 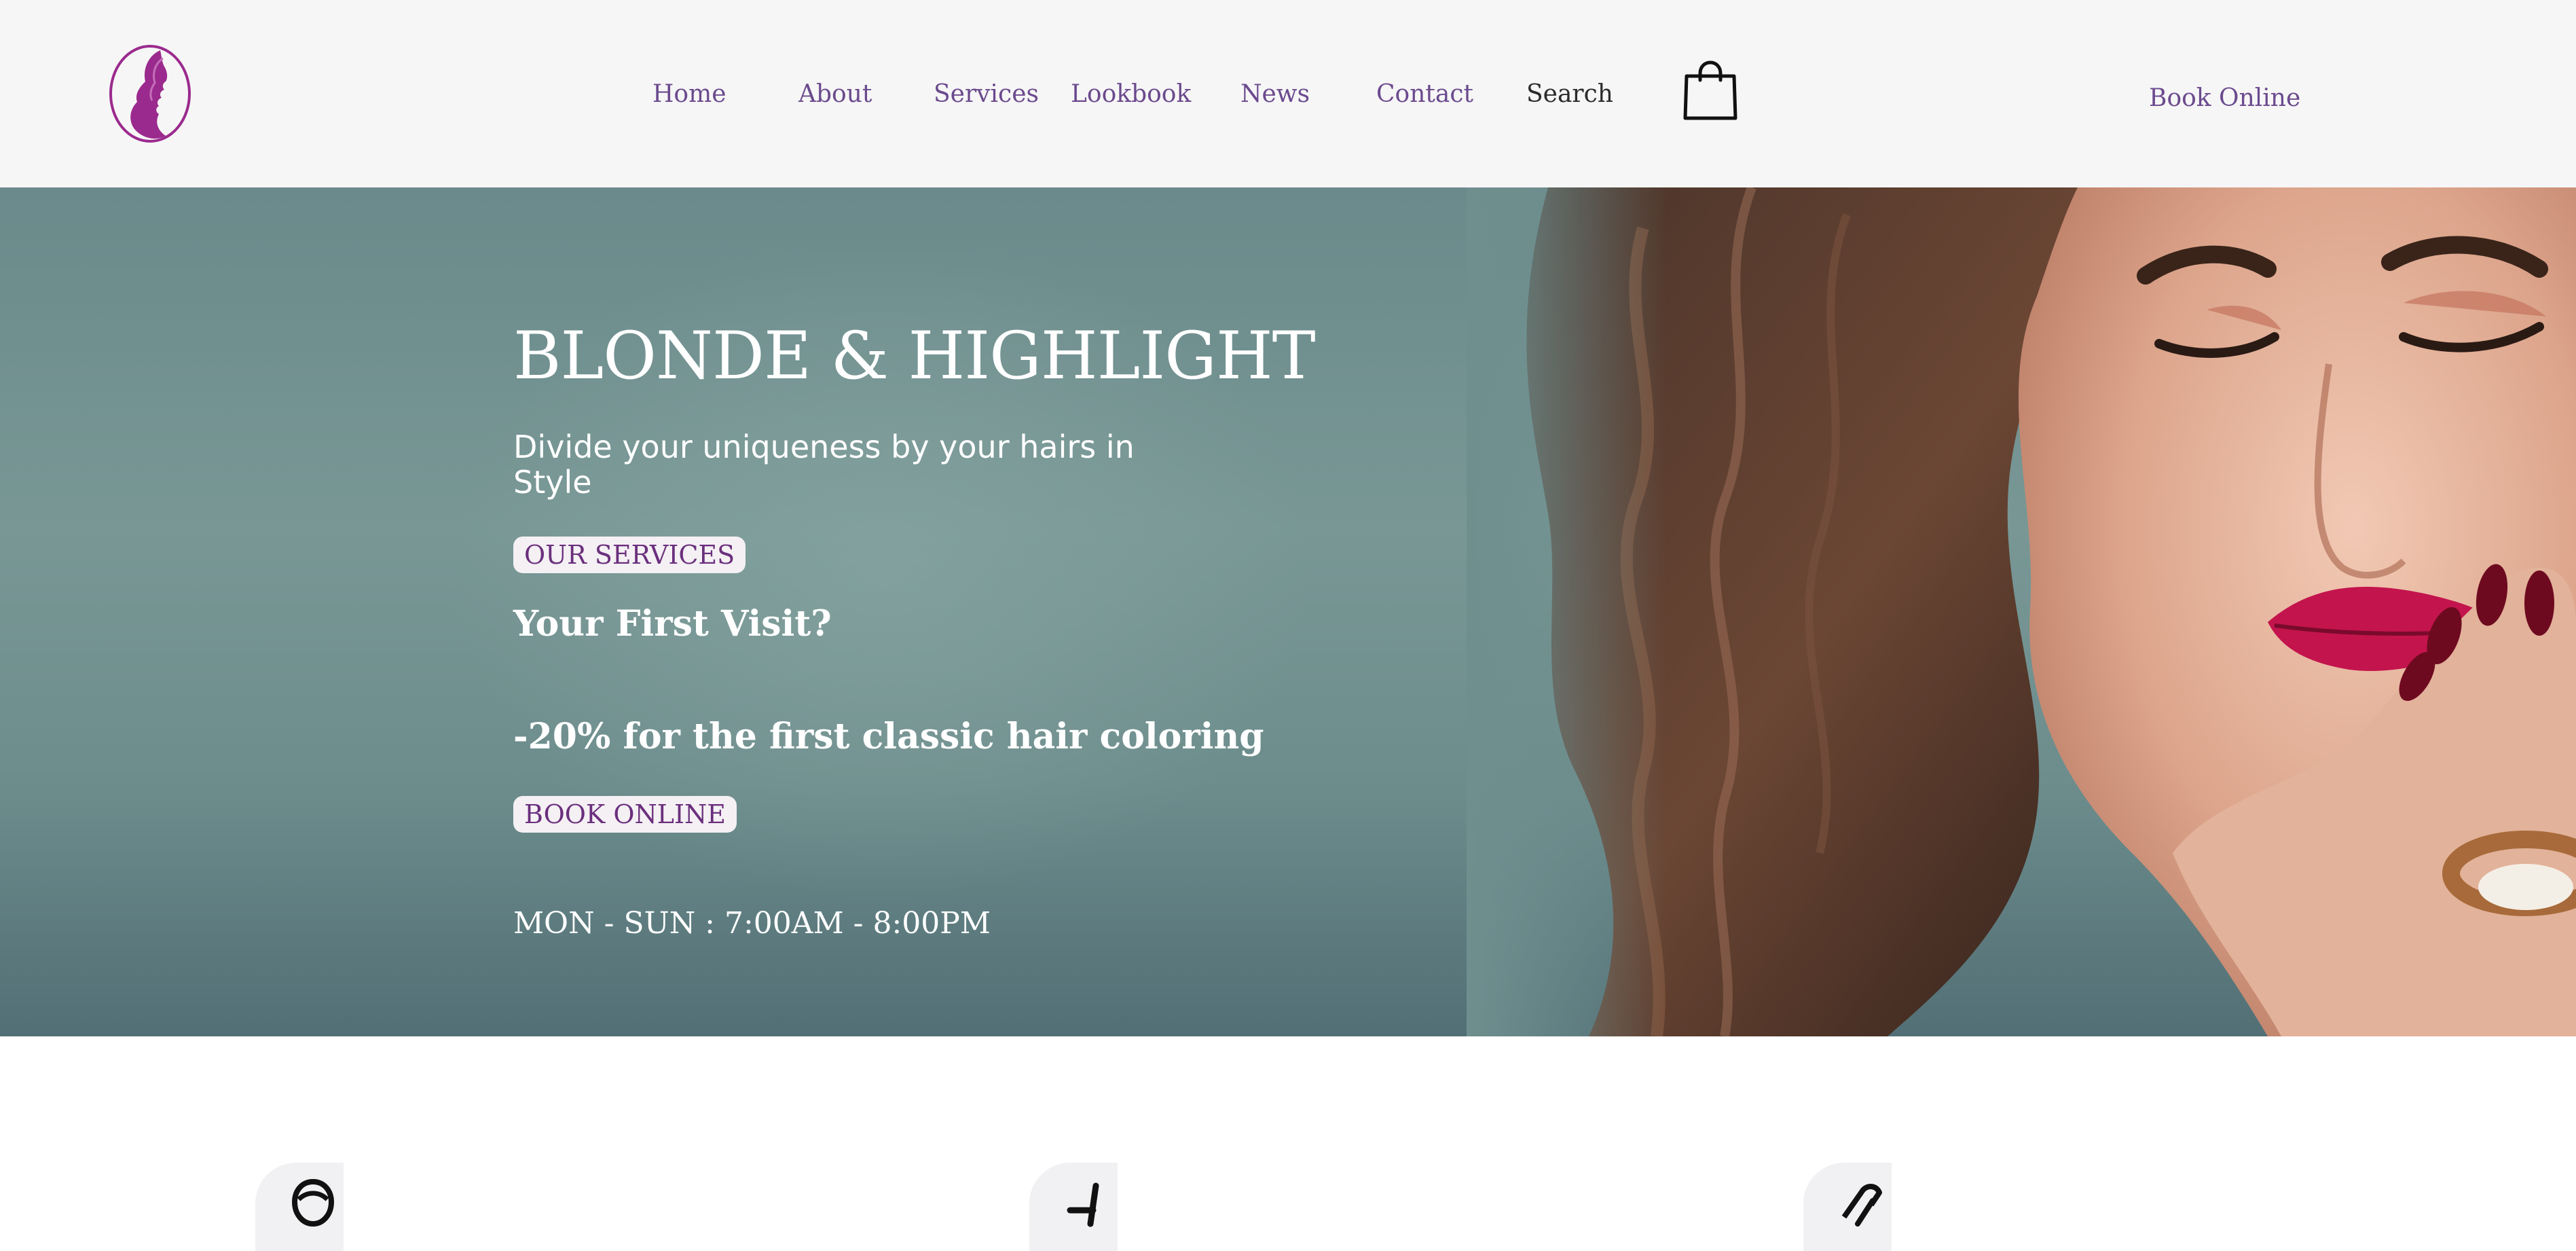 What do you see at coordinates (987, 94) in the screenshot?
I see `nav-services: Services` at bounding box center [987, 94].